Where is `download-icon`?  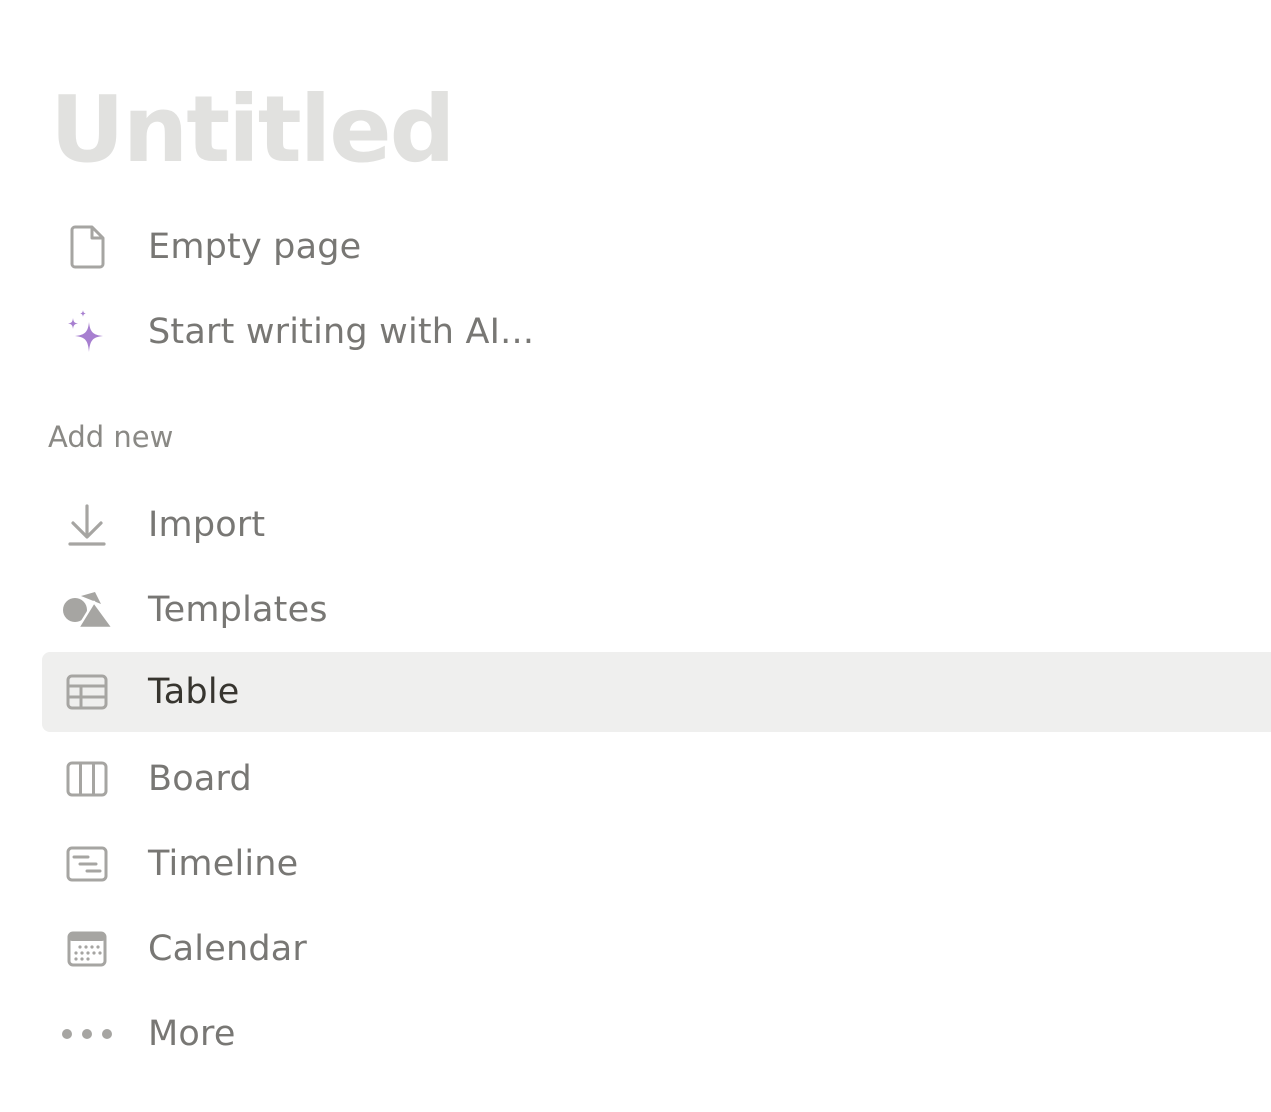 download-icon is located at coordinates (87, 525).